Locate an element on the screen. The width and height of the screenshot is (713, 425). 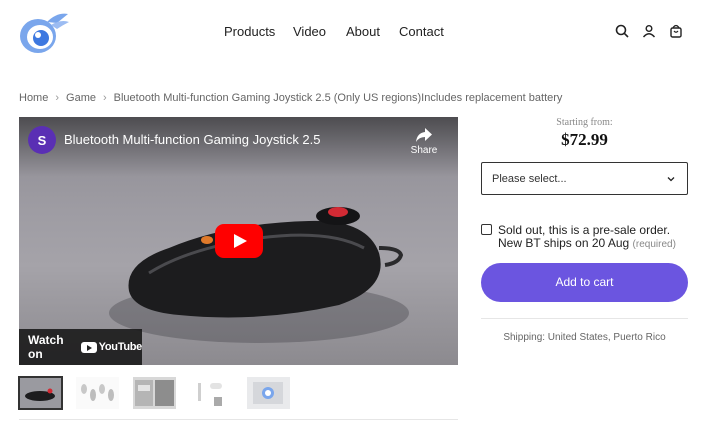
nav-video: Video is located at coordinates (309, 31).